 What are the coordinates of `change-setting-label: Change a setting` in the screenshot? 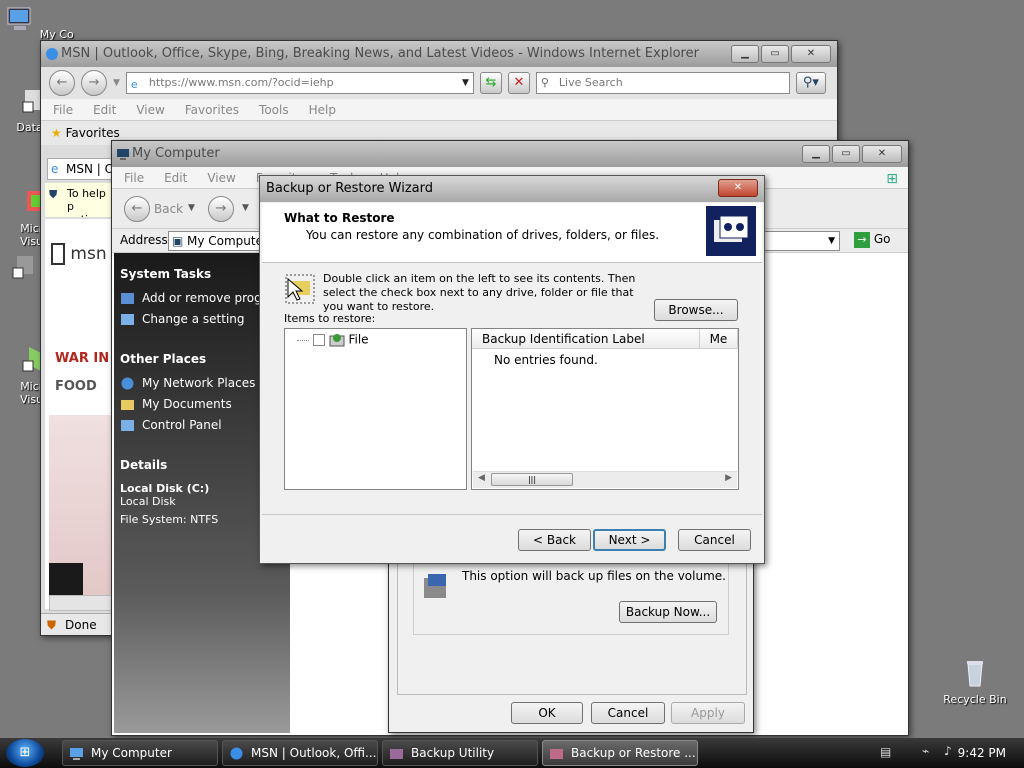 It's located at (193, 319).